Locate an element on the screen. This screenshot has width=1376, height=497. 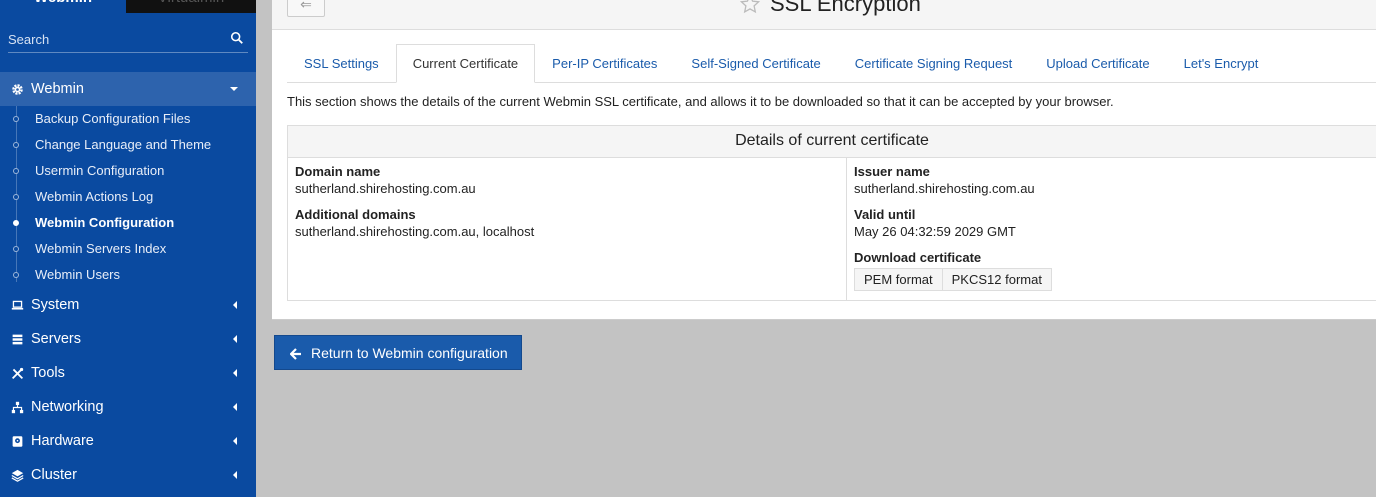
valid-until-label: Valid until is located at coordinates (885, 214).